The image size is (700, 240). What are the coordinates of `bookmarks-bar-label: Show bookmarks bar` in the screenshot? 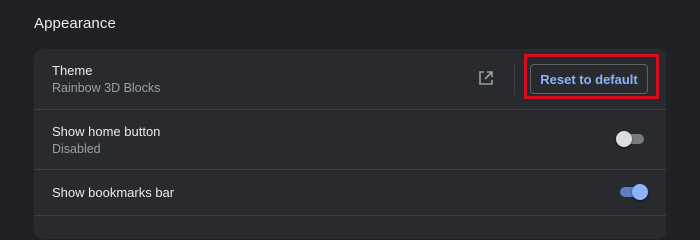 It's located at (113, 192).